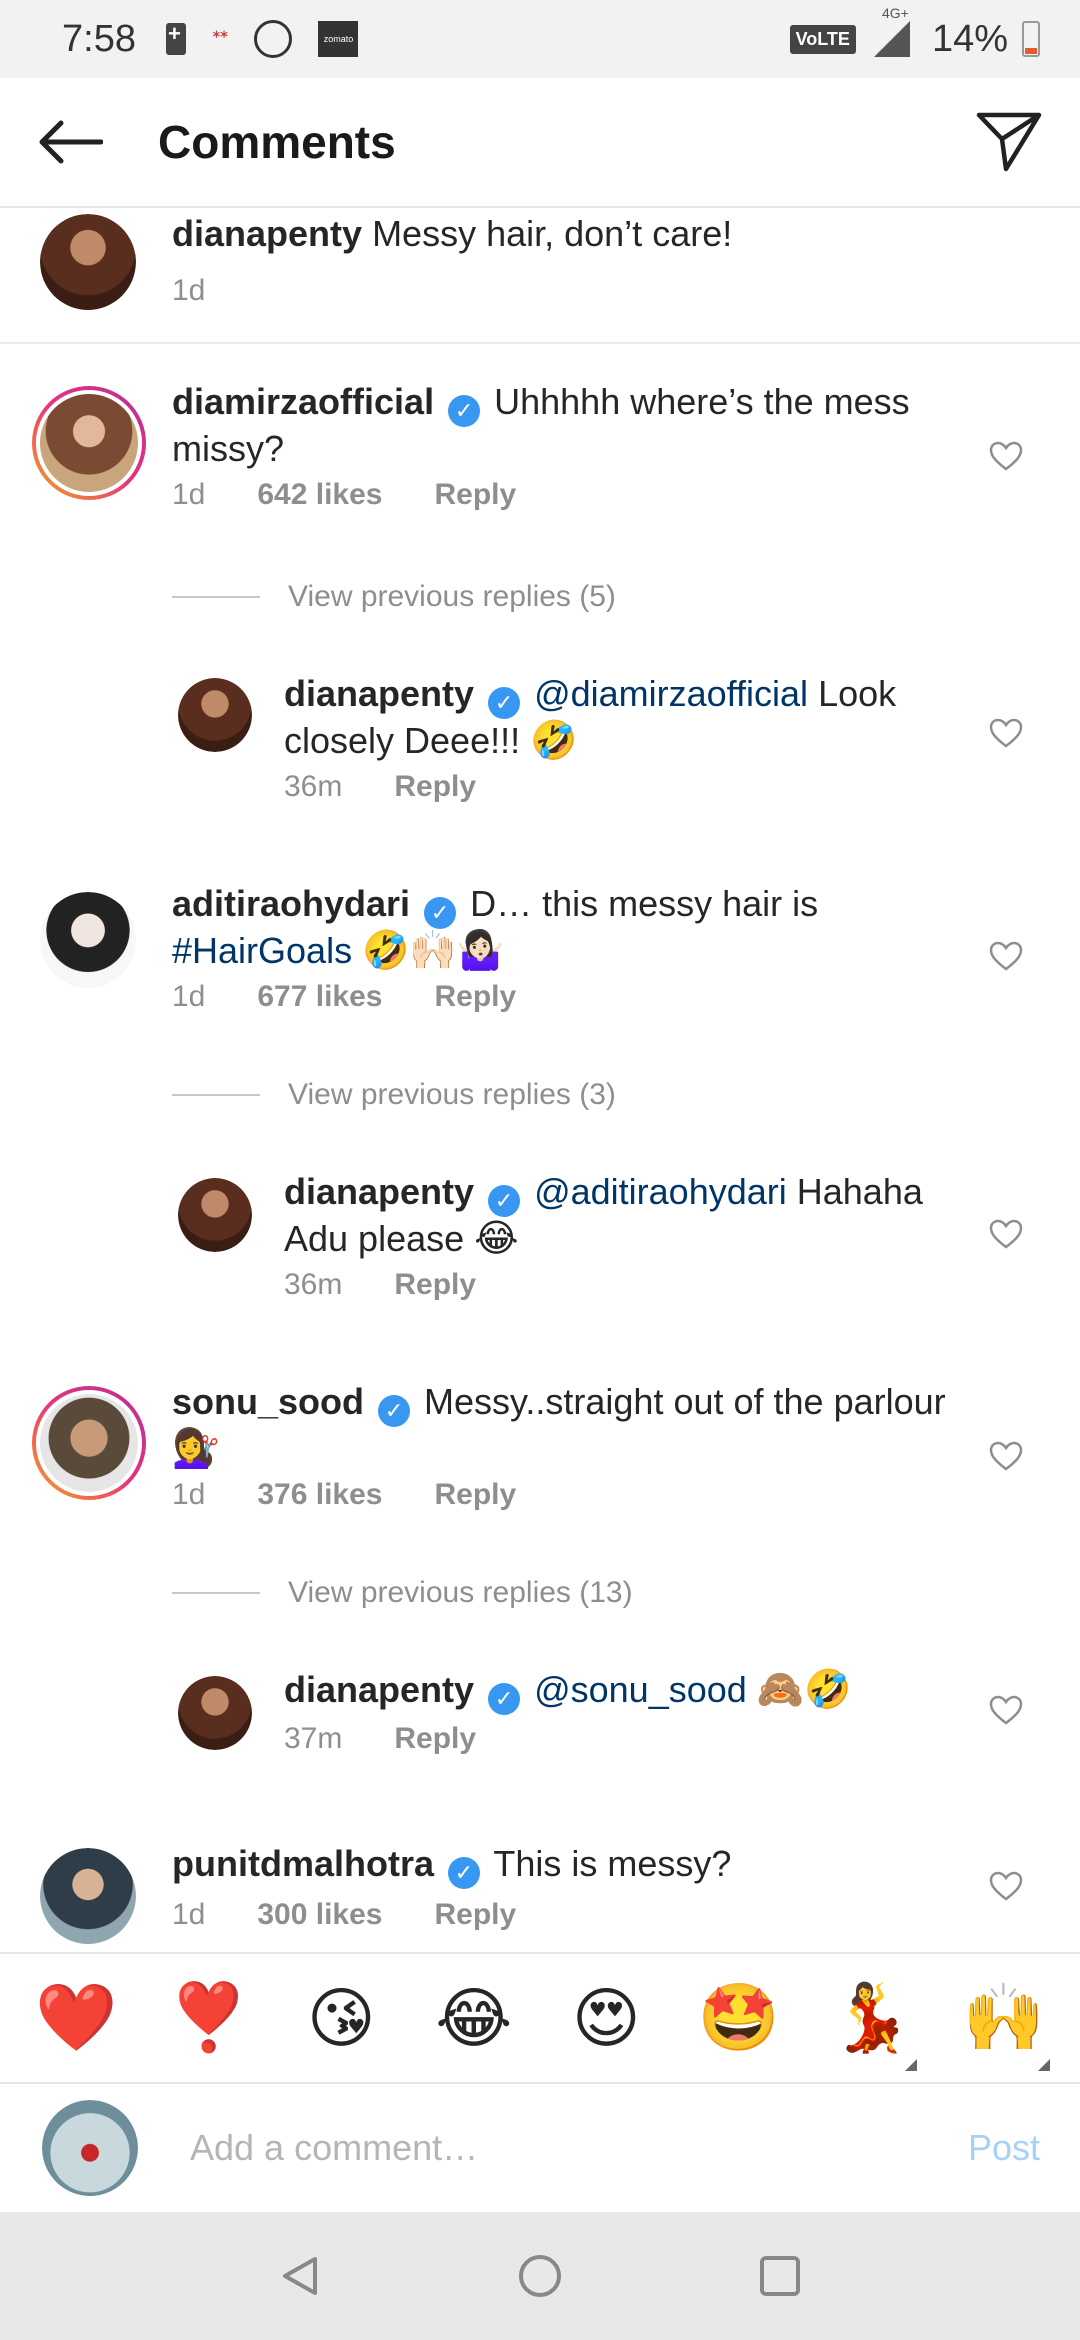 The width and height of the screenshot is (1080, 2340). What do you see at coordinates (1004, 2025) in the screenshot?
I see `reaction-raised-hands: 🙌` at bounding box center [1004, 2025].